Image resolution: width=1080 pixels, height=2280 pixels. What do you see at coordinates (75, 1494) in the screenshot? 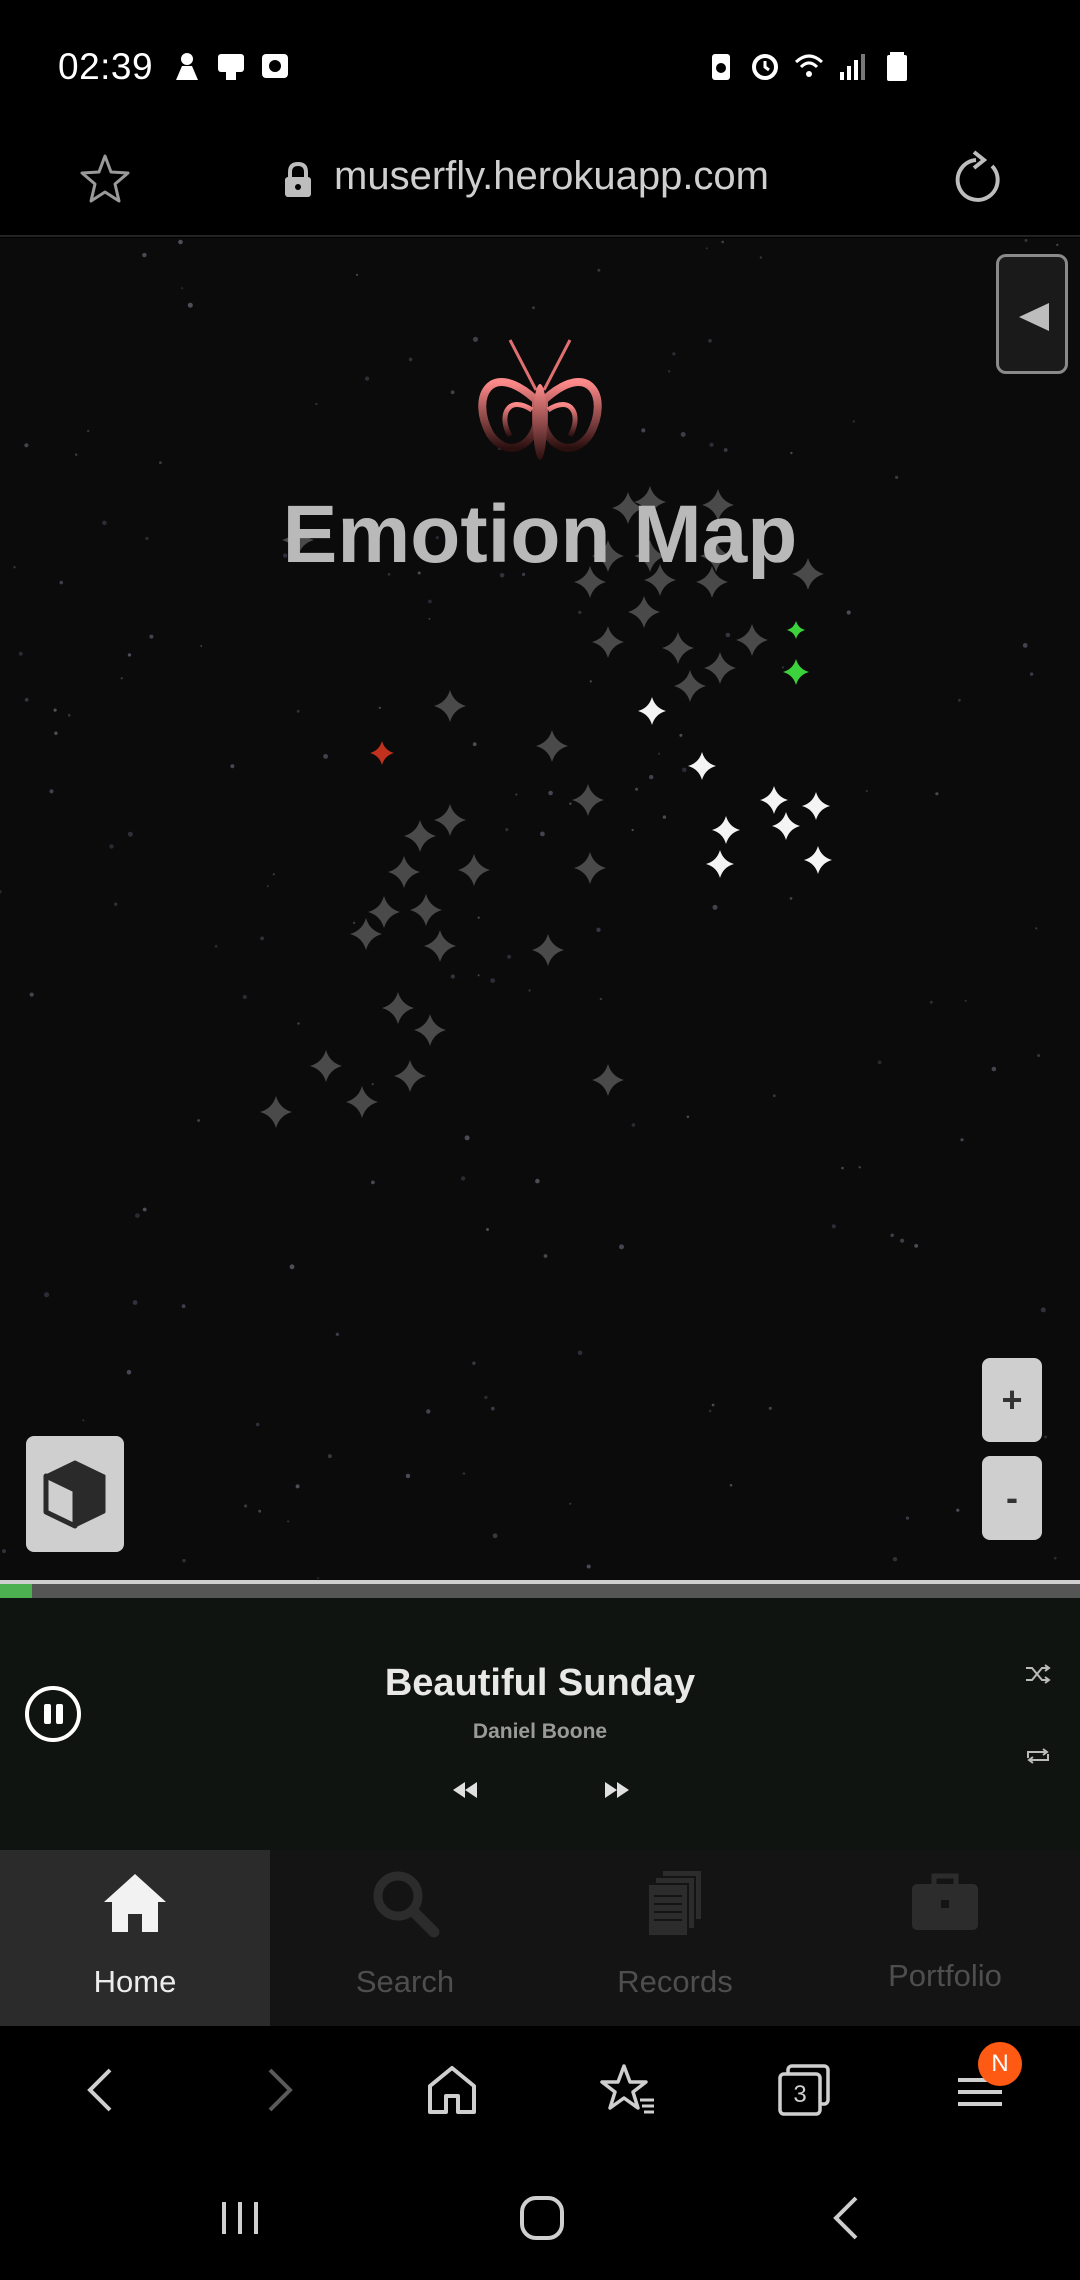
I see `3d-view-button` at bounding box center [75, 1494].